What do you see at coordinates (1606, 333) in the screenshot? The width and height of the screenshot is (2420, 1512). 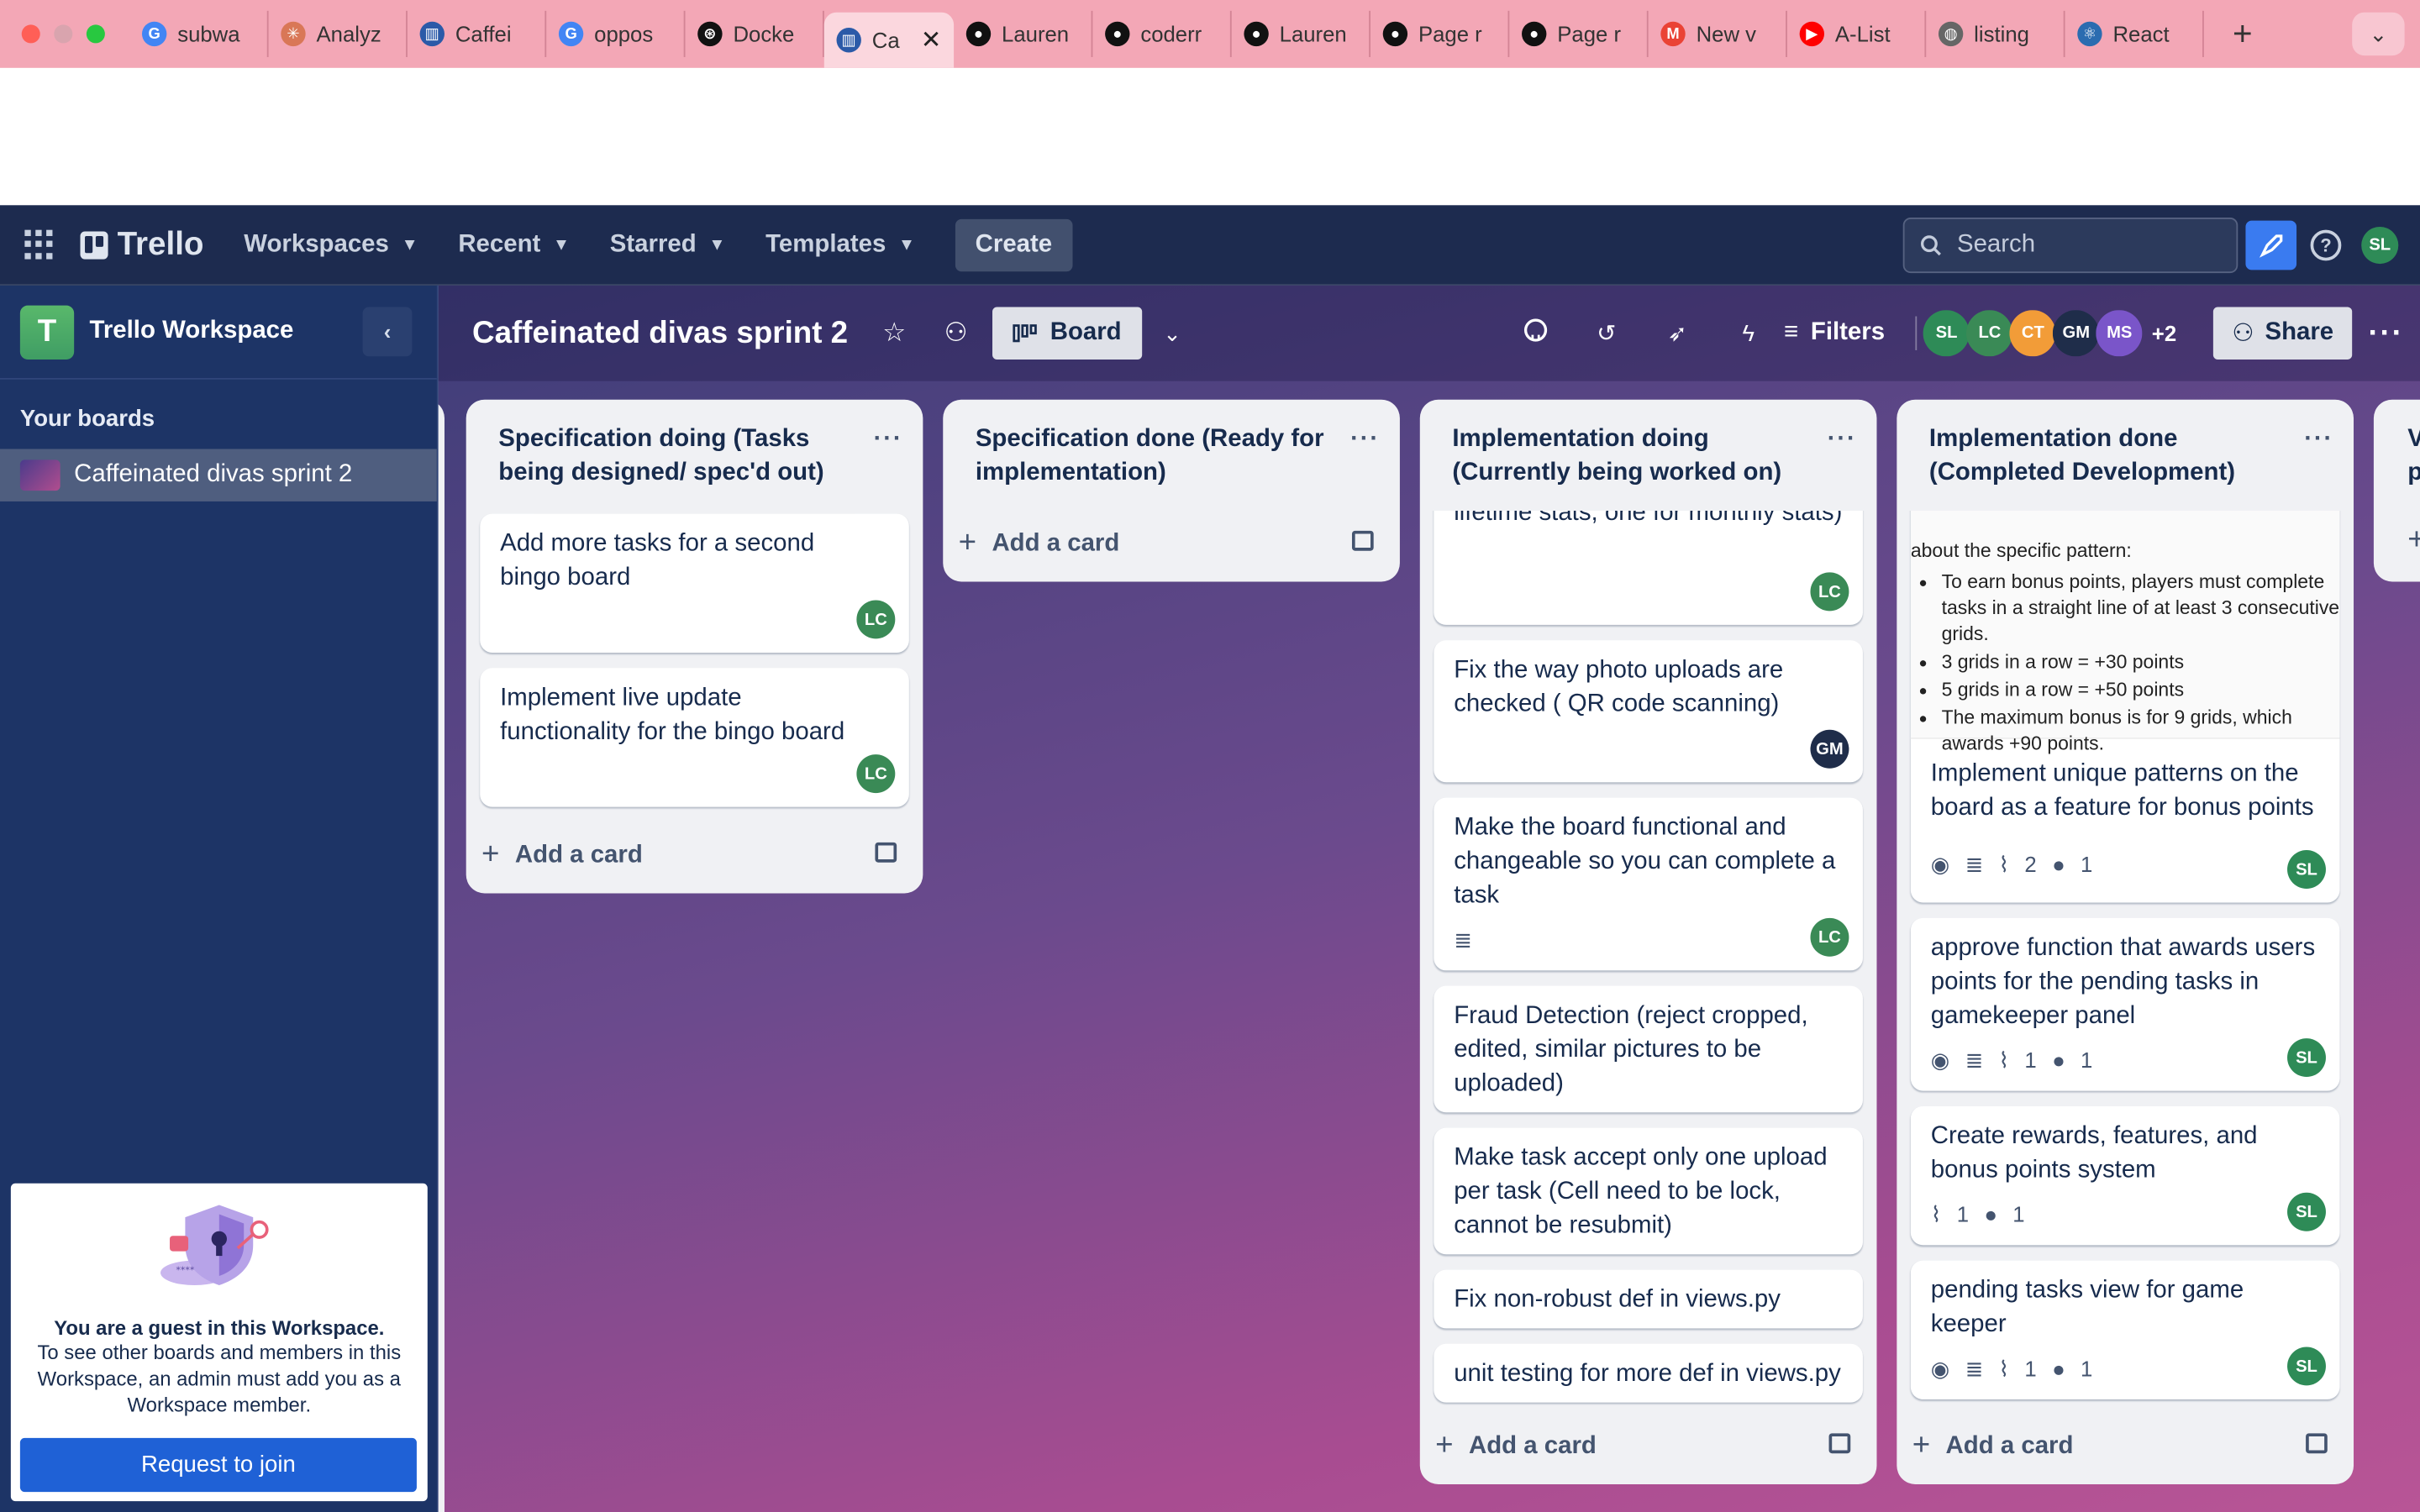 I see `history-icon: ↺` at bounding box center [1606, 333].